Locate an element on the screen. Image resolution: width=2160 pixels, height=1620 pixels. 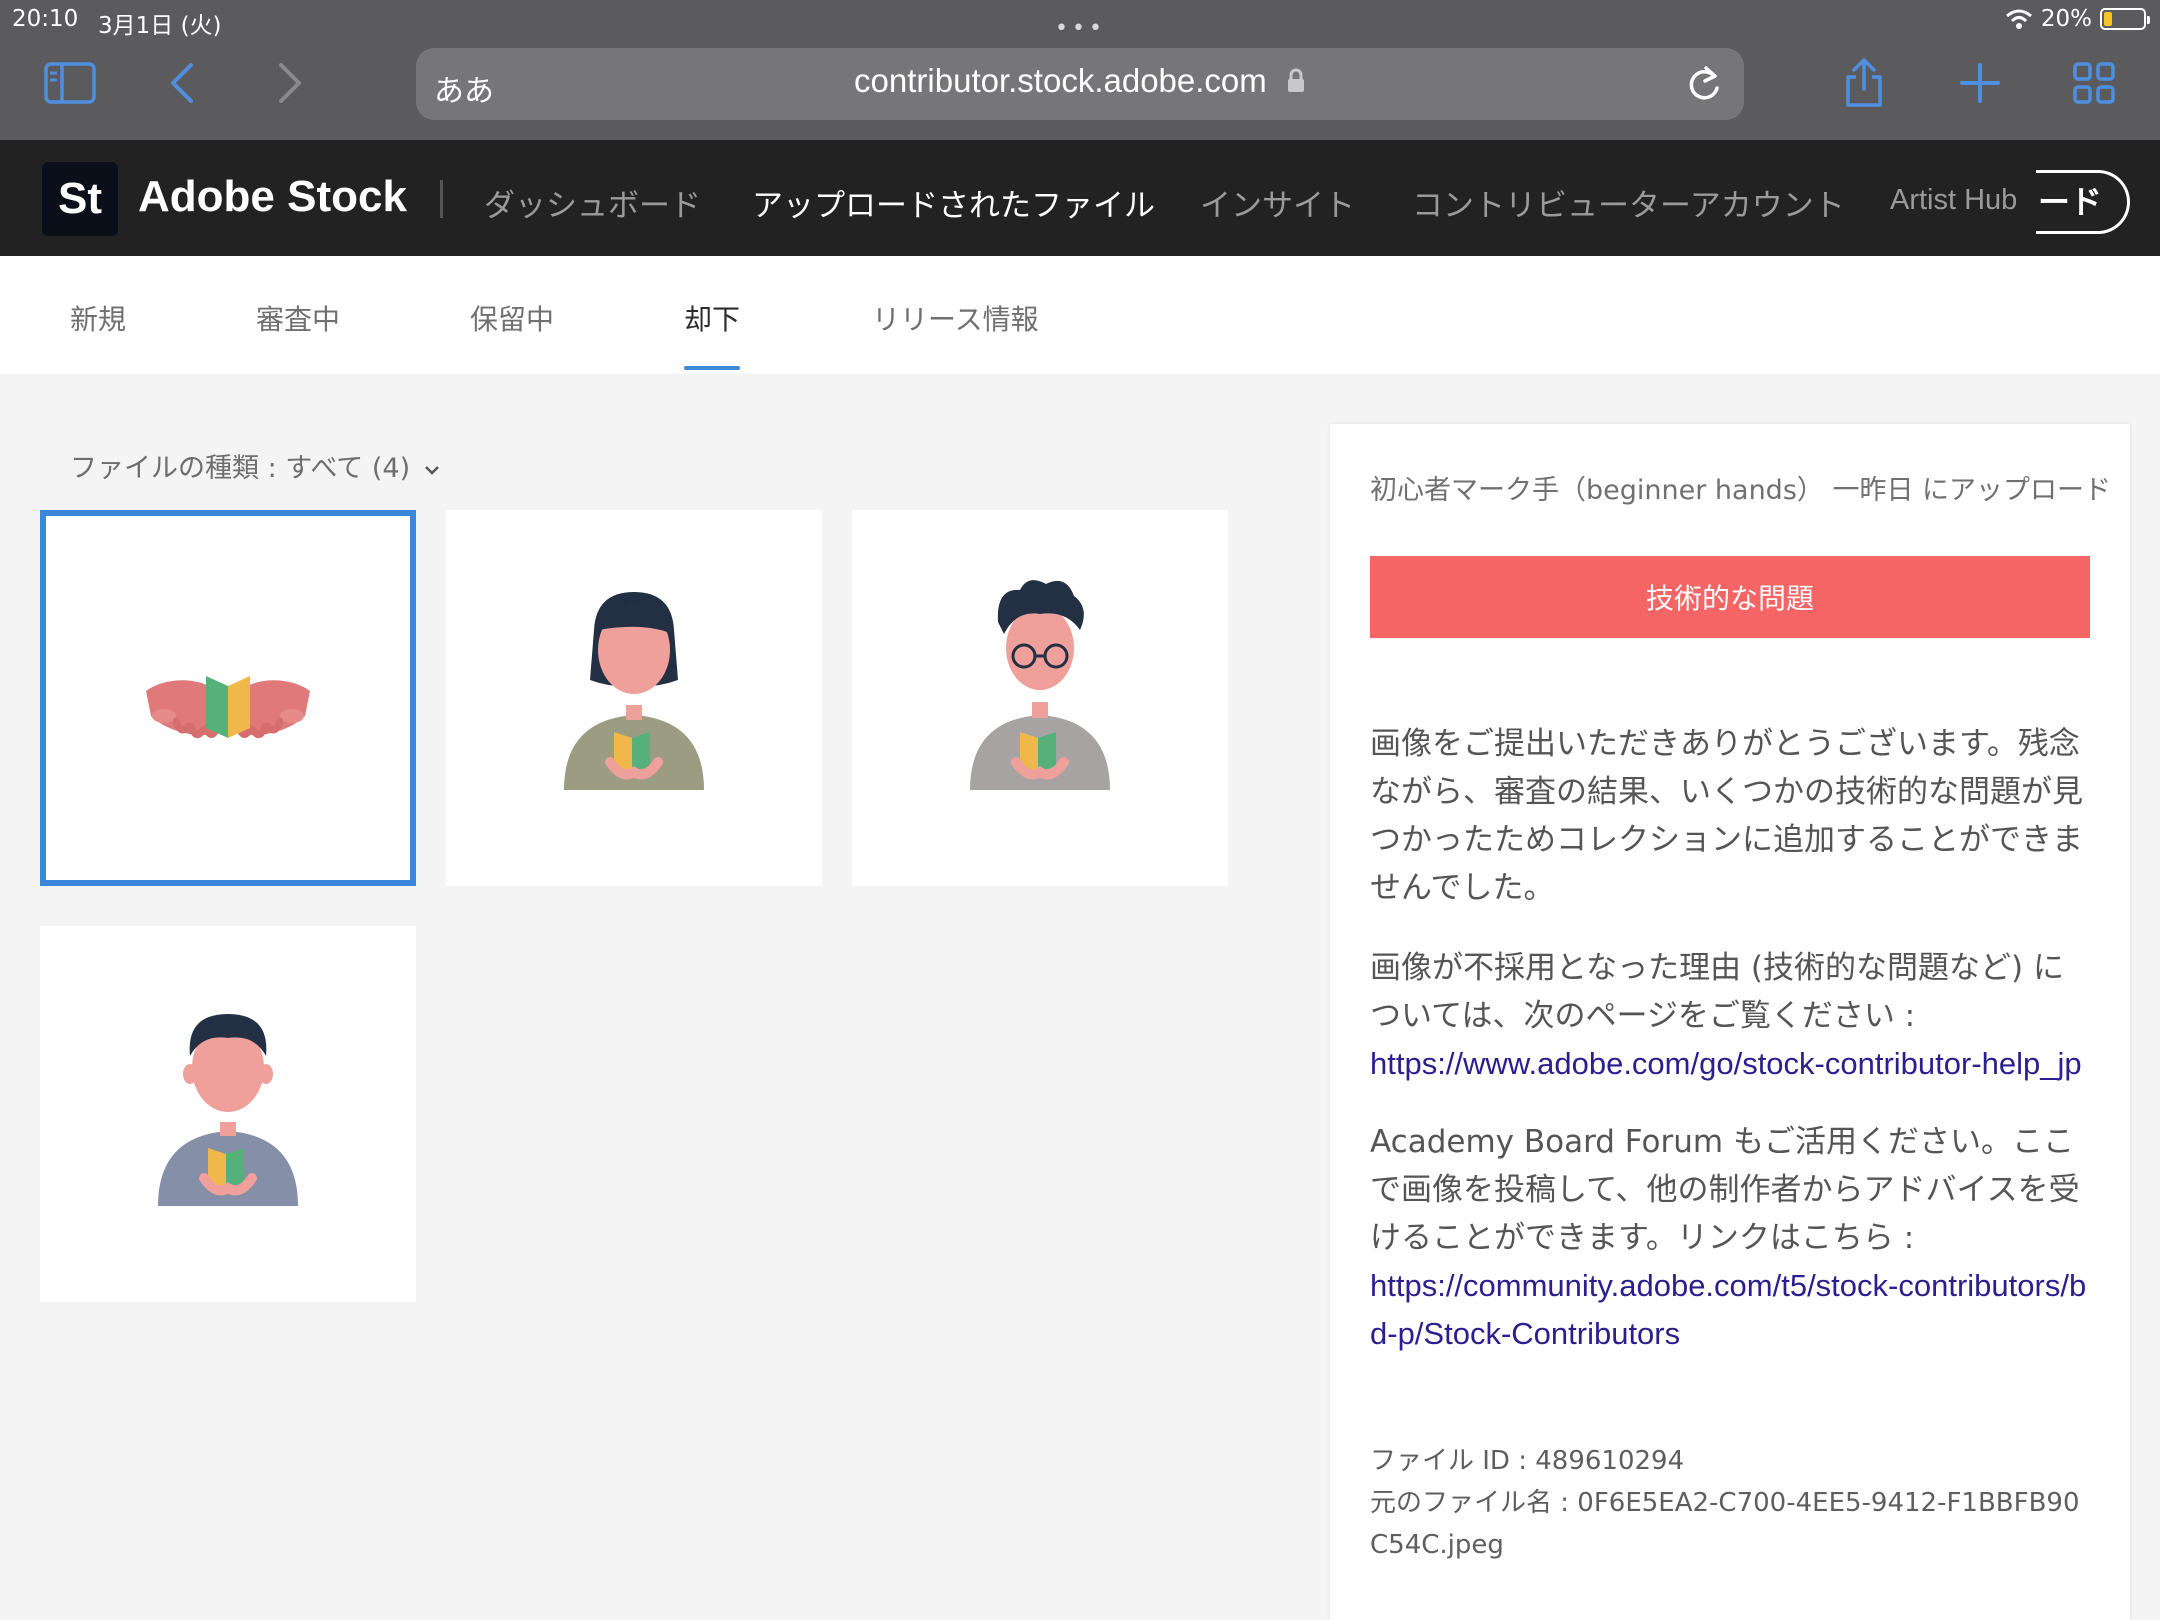
status-indicators: 20% is located at coordinates (2077, 19).